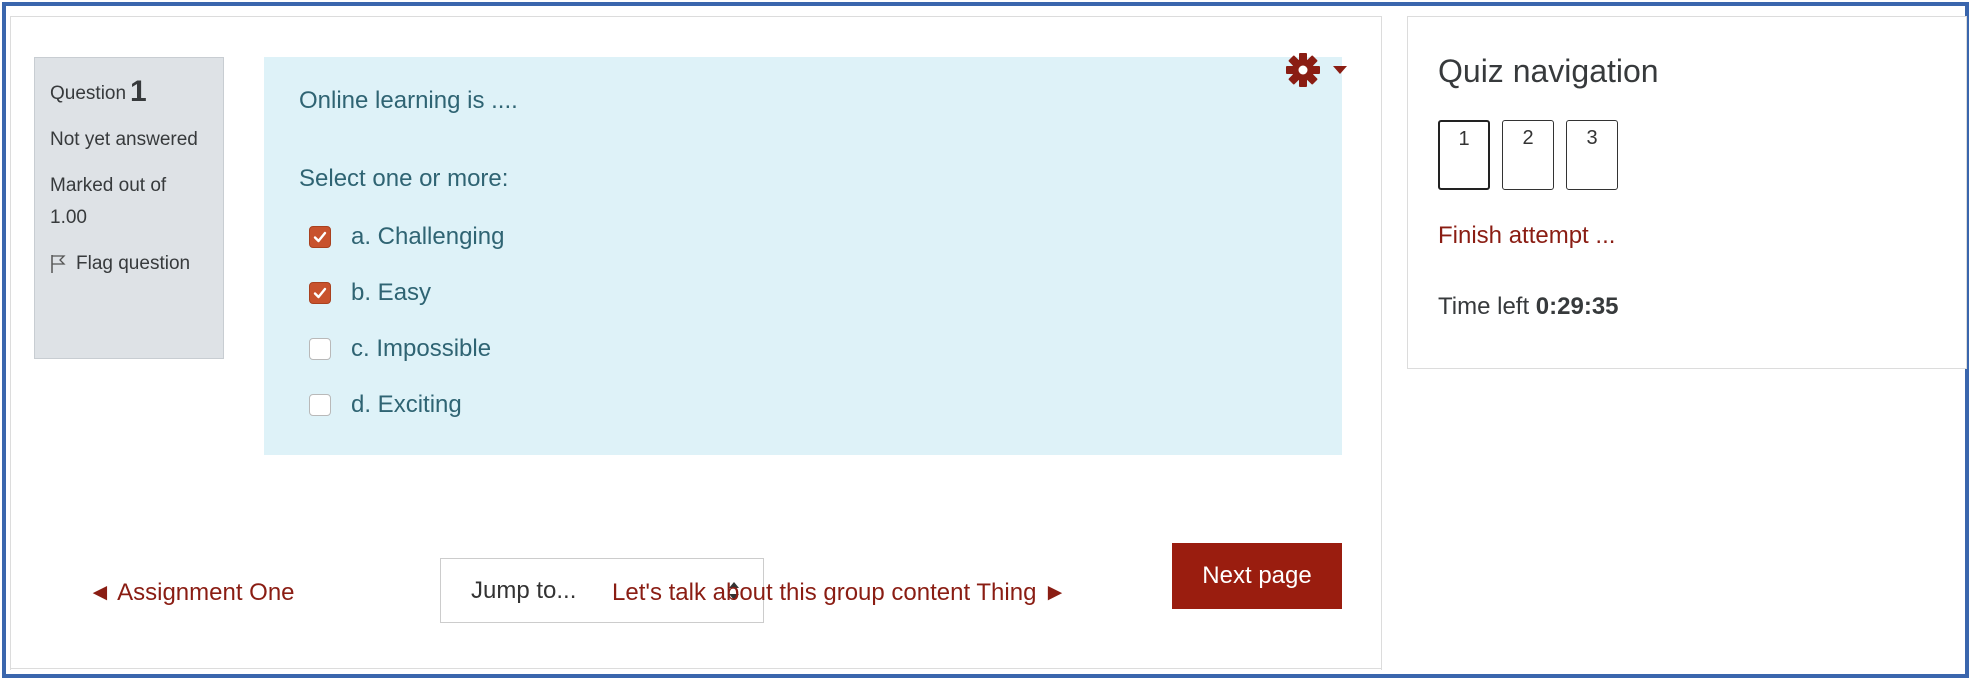 This screenshot has height=684, width=1977. I want to click on quiz-nav-question-3: 3, so click(1592, 155).